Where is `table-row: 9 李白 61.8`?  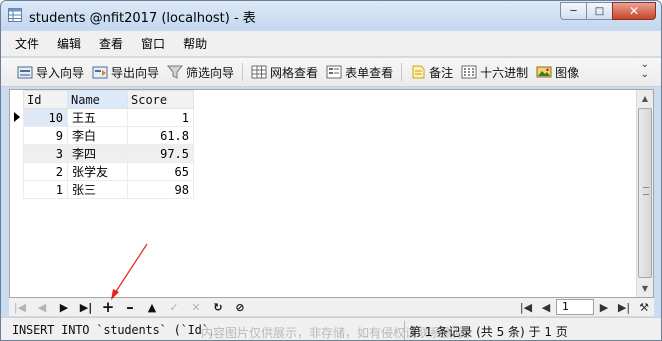
table-row: 9 李白 61.8 is located at coordinates (108, 135).